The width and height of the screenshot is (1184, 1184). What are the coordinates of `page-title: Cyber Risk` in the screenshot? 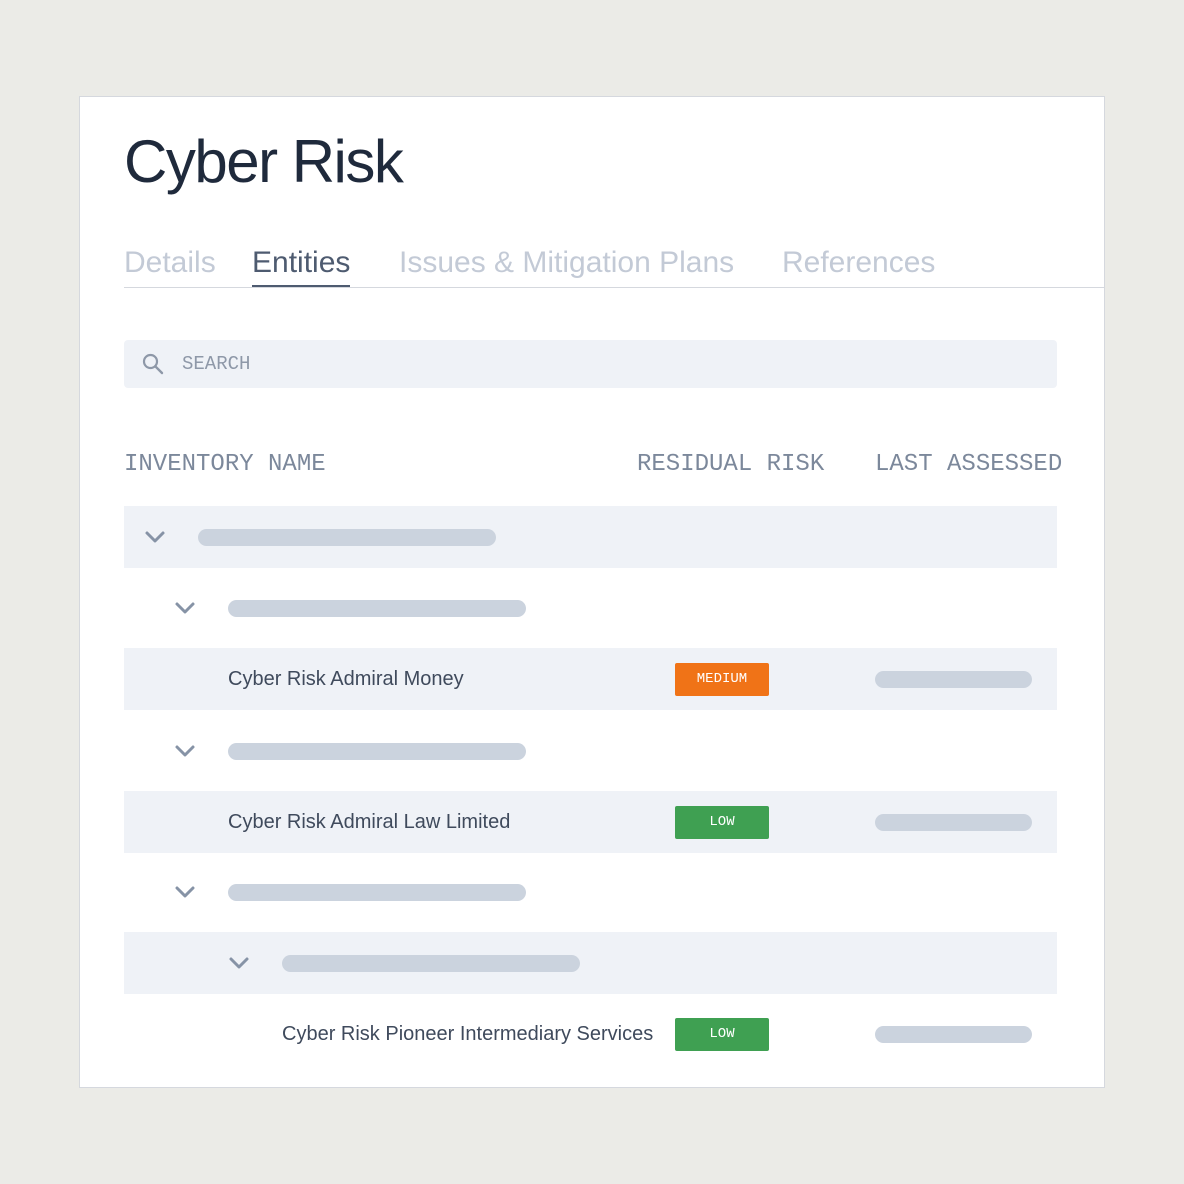 It's located at (264, 161).